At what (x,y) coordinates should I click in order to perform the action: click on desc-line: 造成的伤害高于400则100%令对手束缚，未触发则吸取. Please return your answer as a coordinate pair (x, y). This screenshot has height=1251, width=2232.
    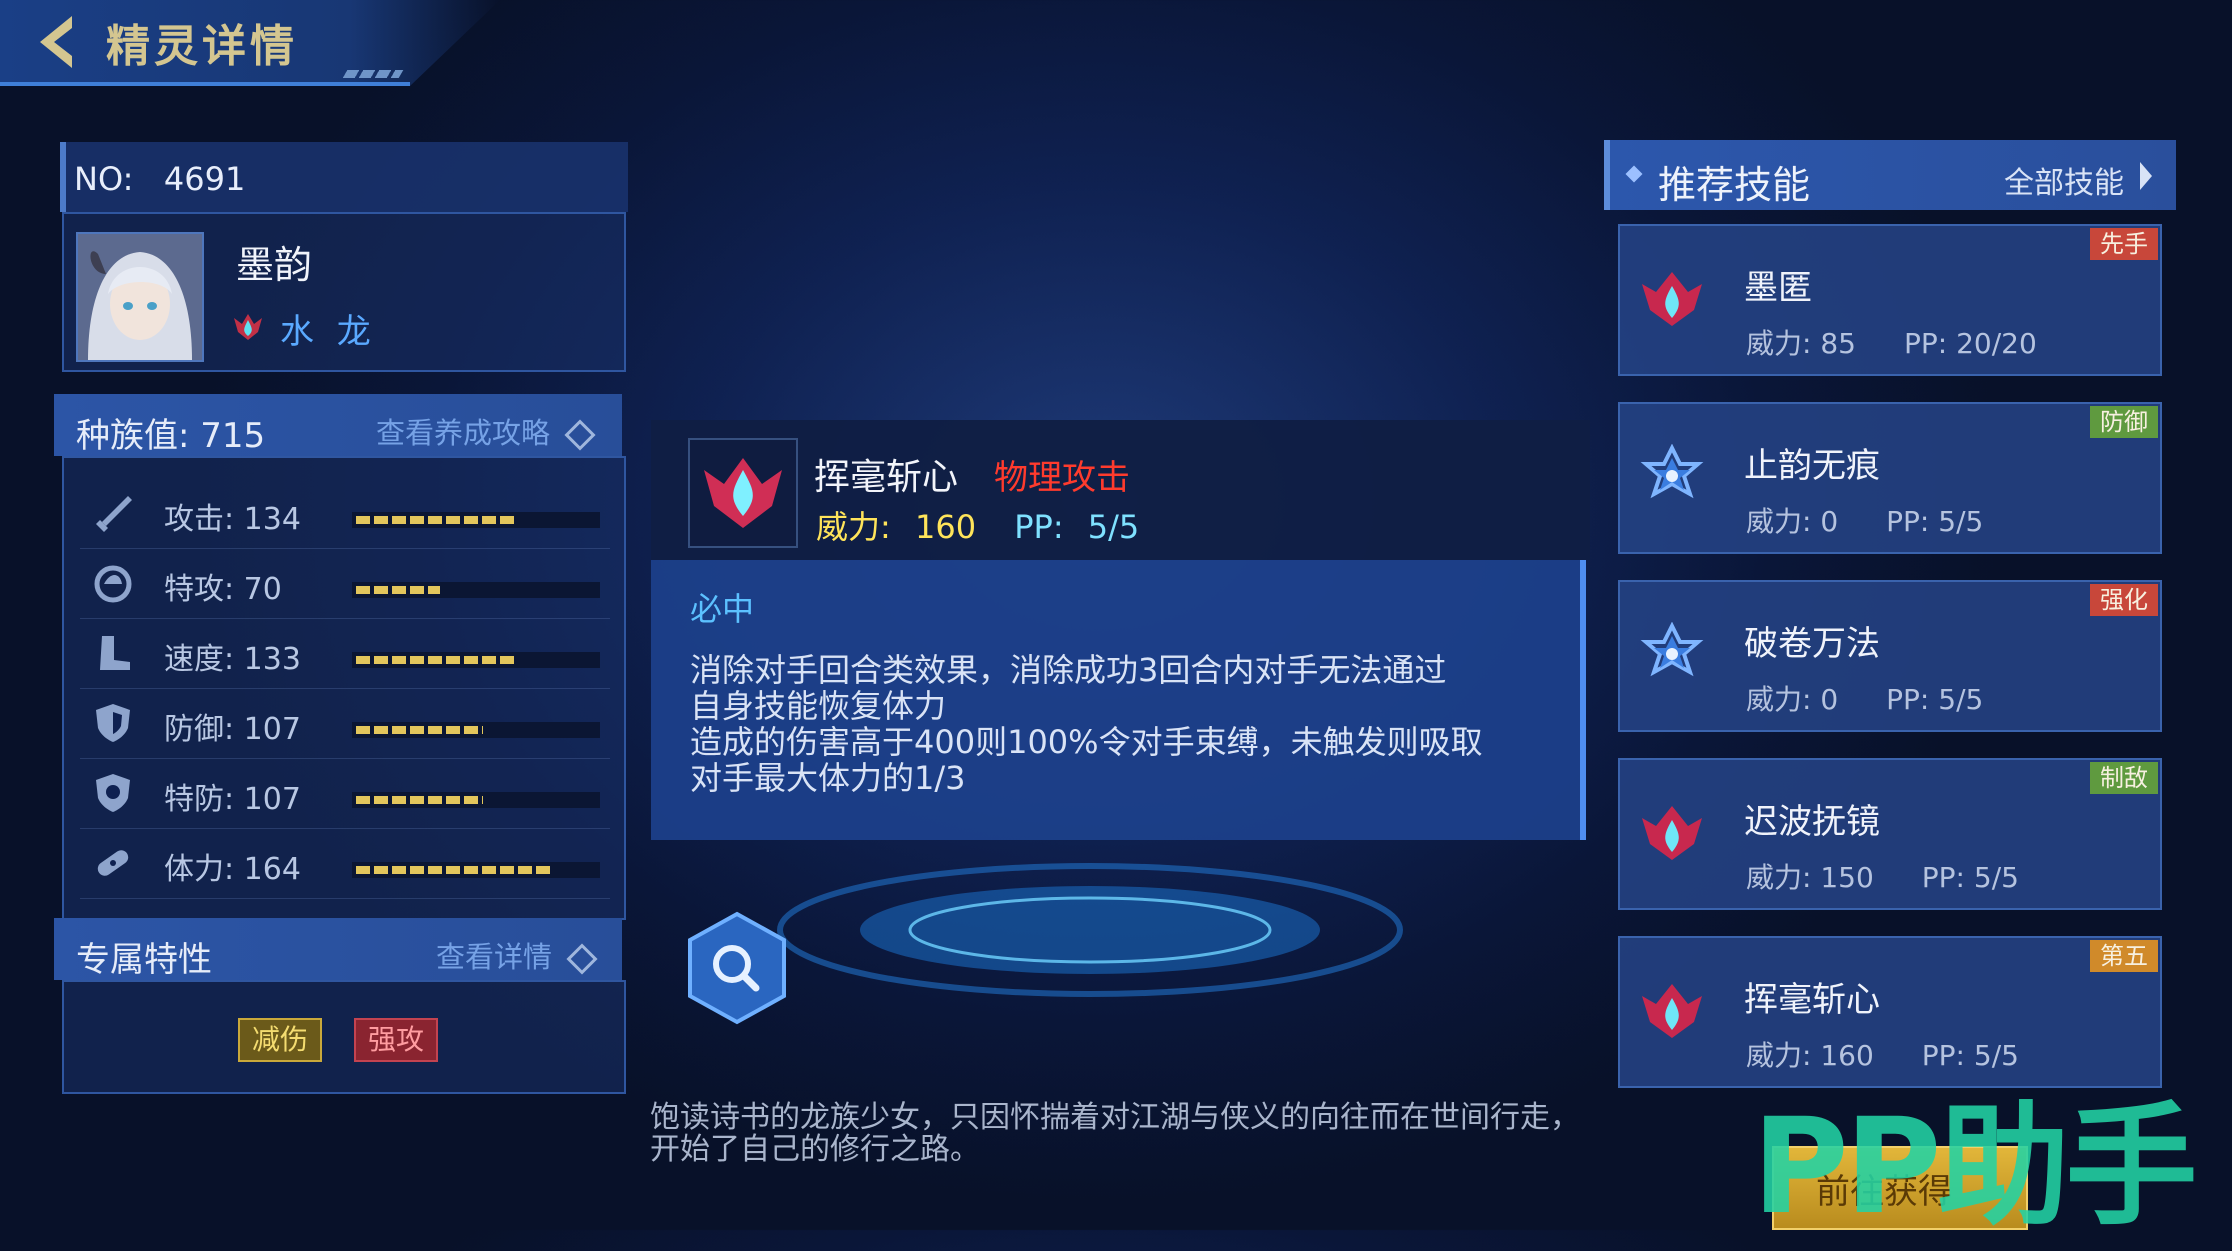
    Looking at the image, I should click on (1086, 742).